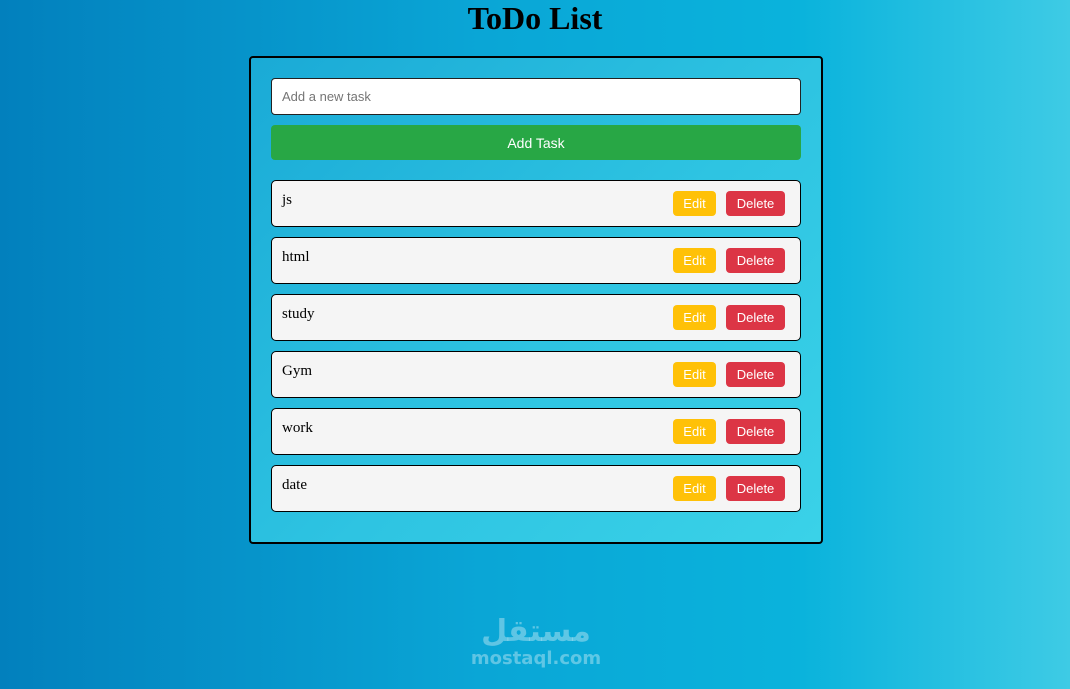 The image size is (1070, 689). What do you see at coordinates (536, 631) in the screenshot?
I see `watermark-arabic: مستقل` at bounding box center [536, 631].